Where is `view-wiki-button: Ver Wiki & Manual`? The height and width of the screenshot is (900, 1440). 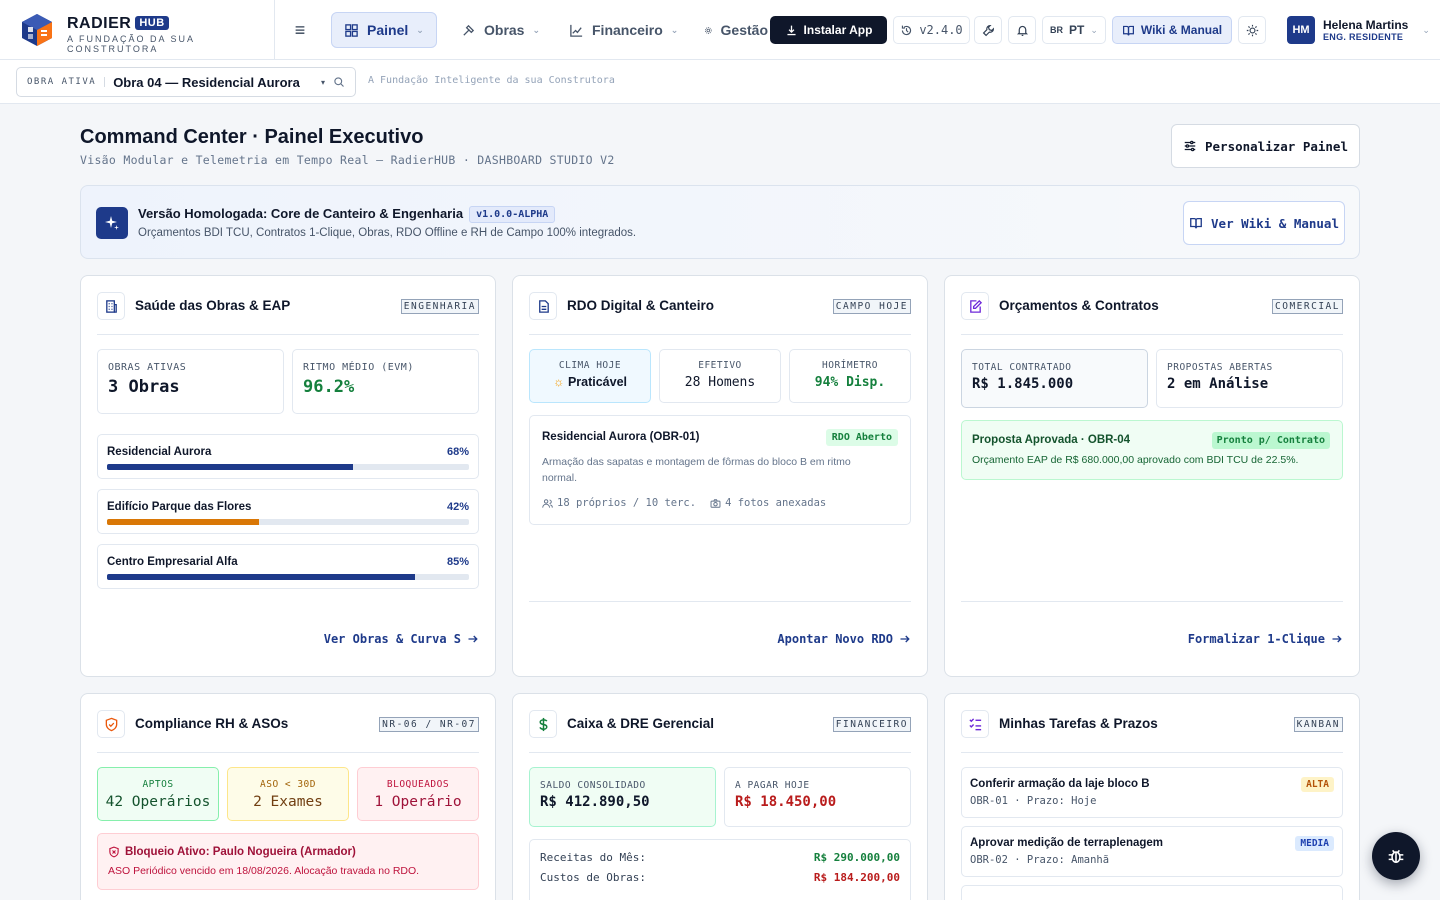 view-wiki-button: Ver Wiki & Manual is located at coordinates (1264, 223).